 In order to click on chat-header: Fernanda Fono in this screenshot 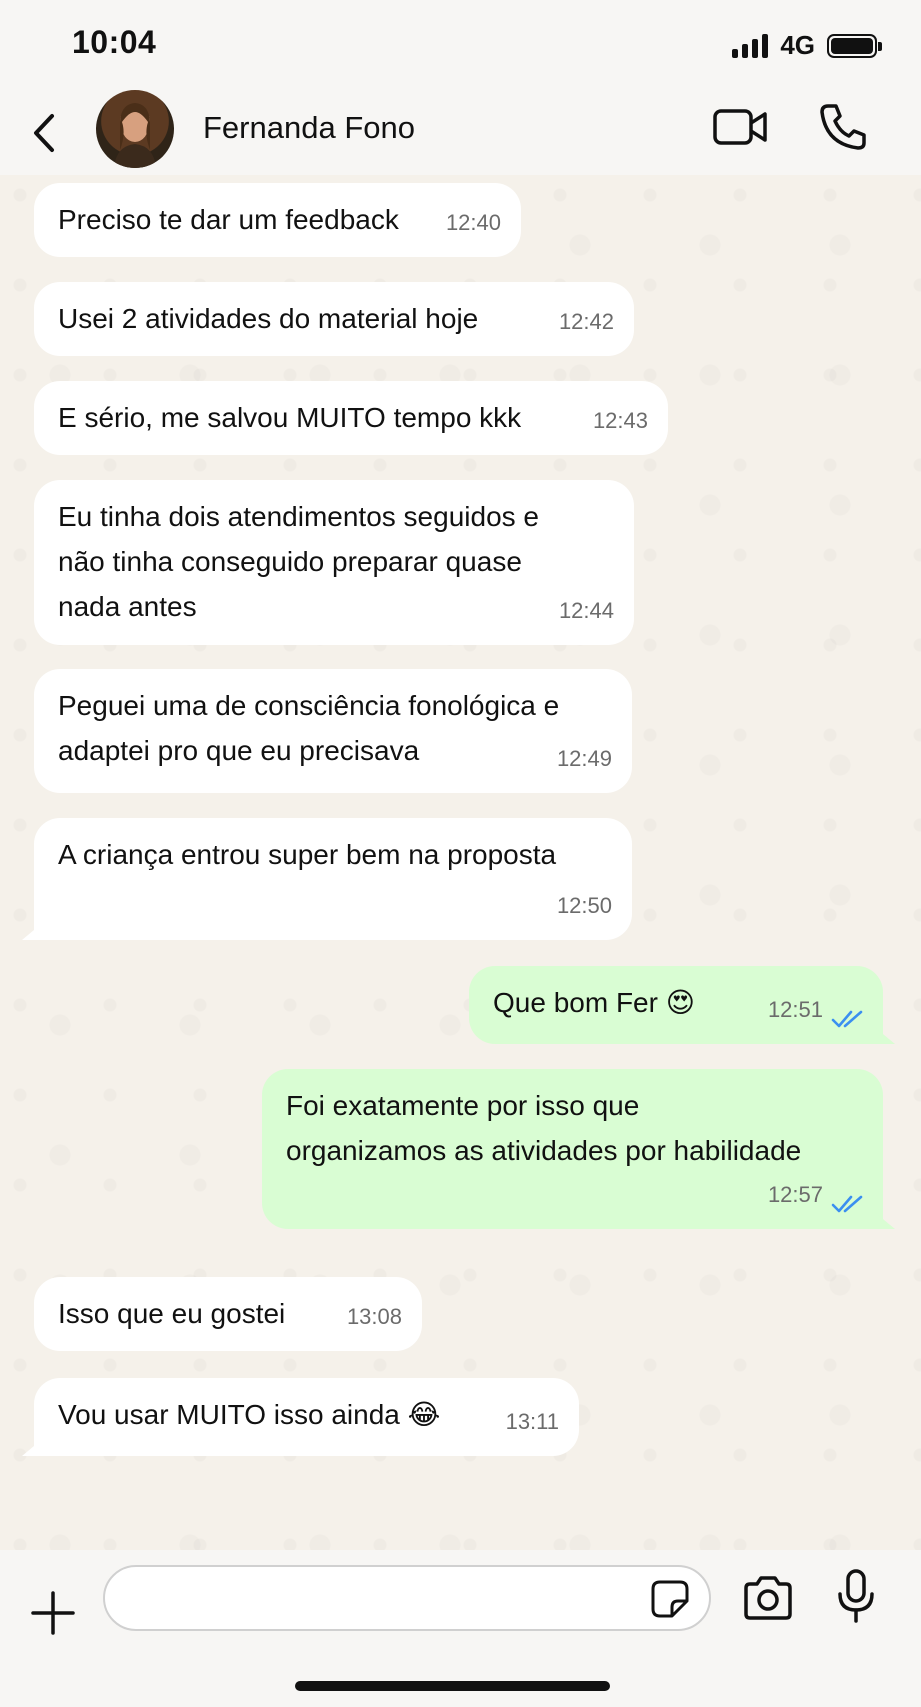, I will do `click(460, 132)`.